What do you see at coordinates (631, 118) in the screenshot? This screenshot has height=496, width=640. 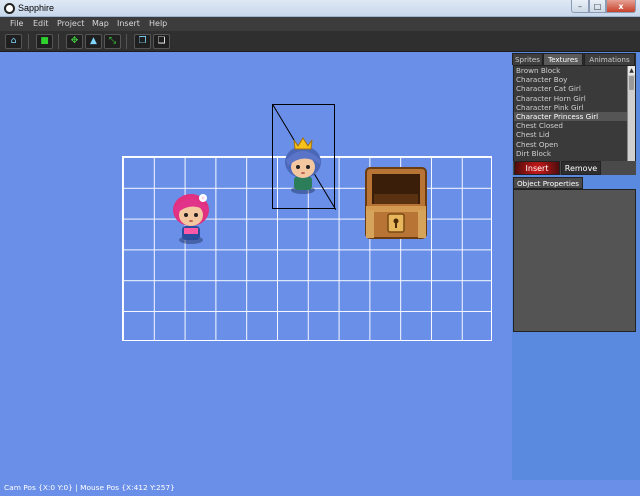 I see `list-scrollbar: ▲ ▼` at bounding box center [631, 118].